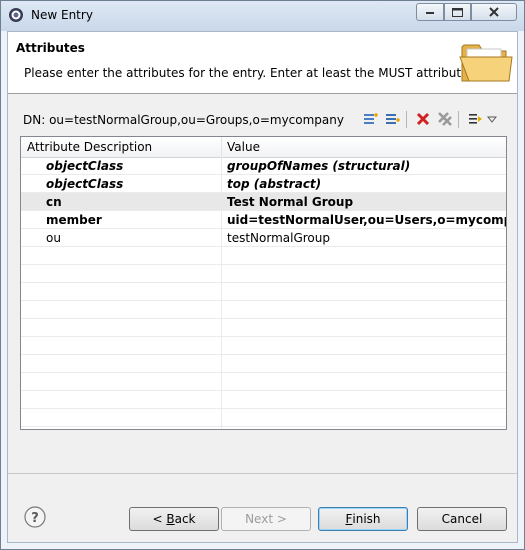  I want to click on attribute-cell: ou, so click(53, 238).